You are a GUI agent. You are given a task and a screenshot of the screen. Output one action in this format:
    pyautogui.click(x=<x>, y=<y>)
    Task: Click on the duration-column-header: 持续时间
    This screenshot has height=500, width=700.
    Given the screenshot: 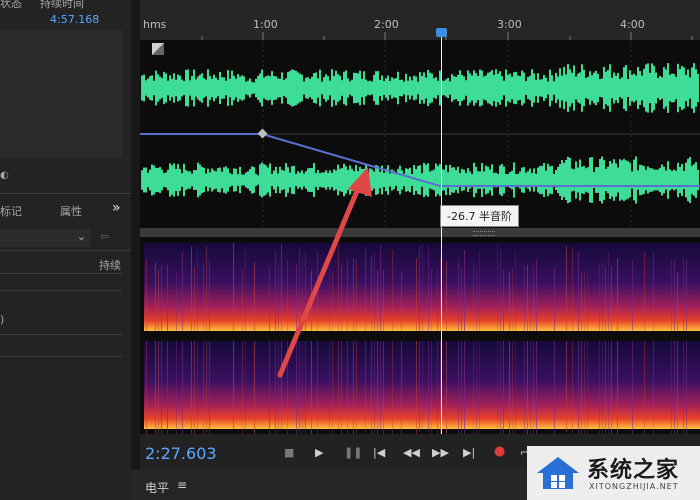 What is the action you would take?
    pyautogui.click(x=62, y=5)
    